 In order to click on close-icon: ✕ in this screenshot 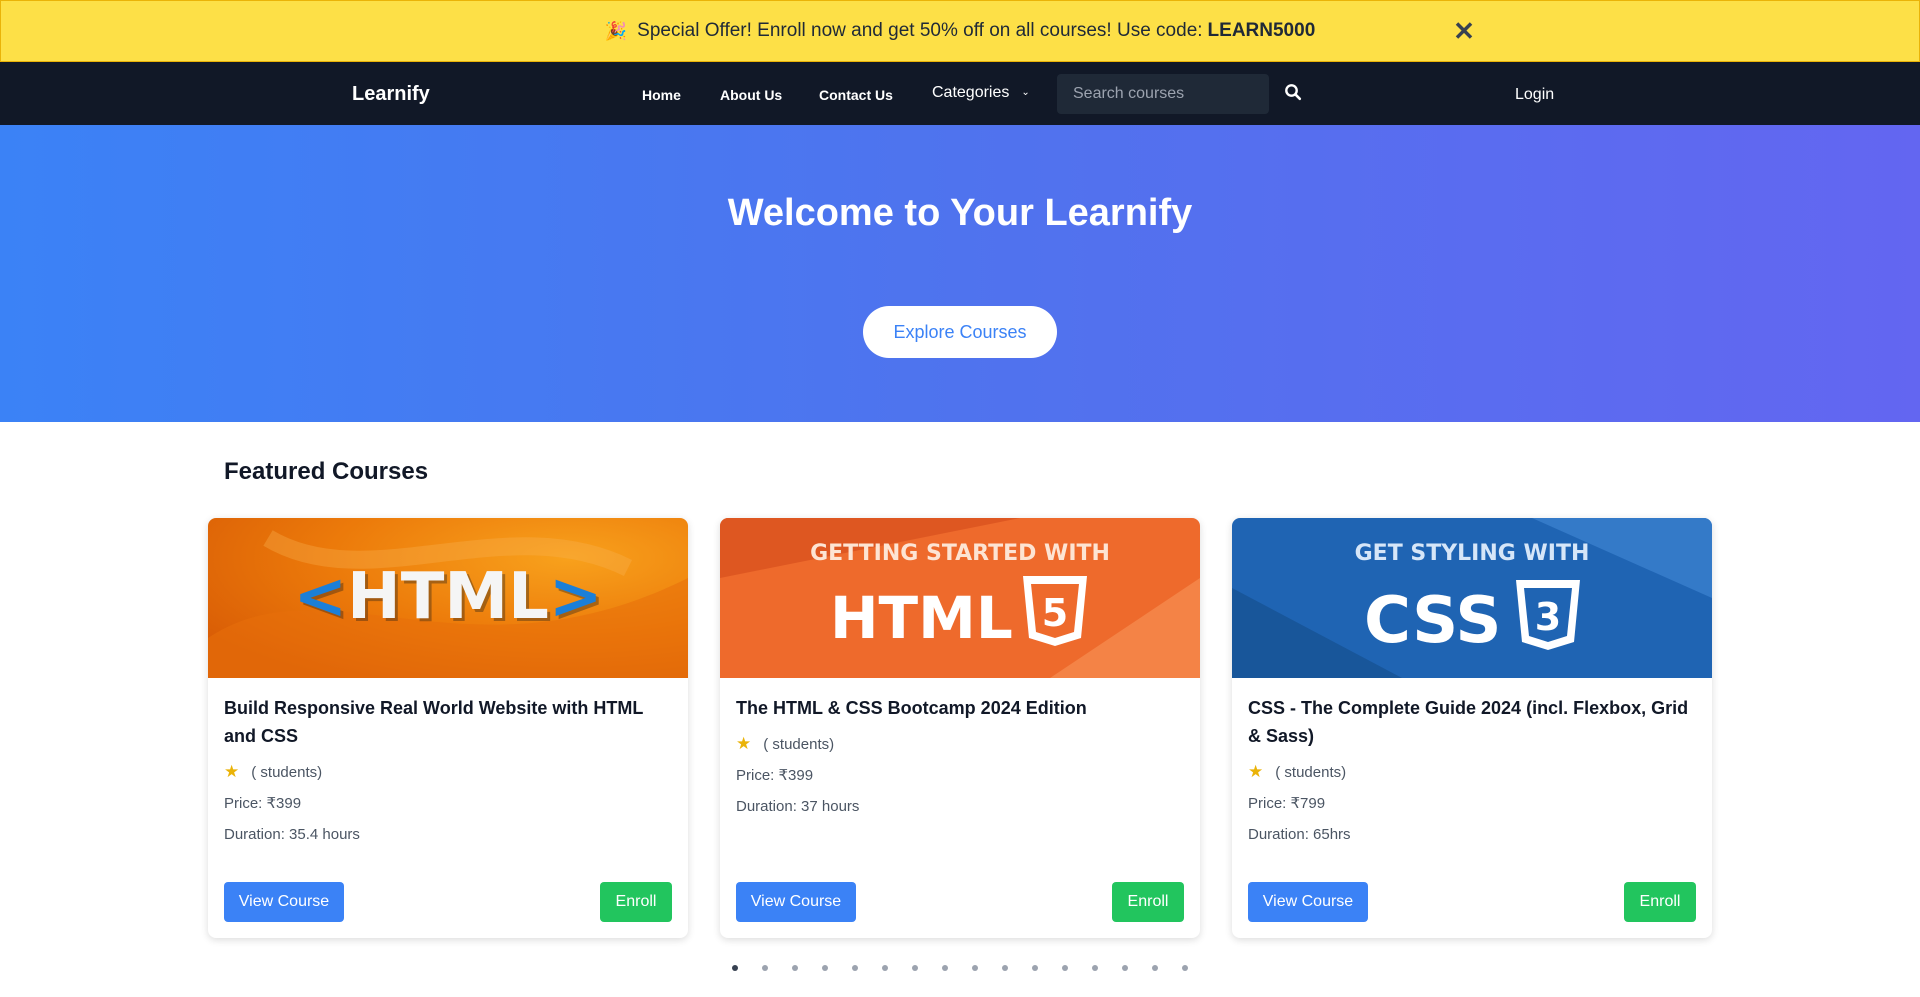, I will do `click(1464, 31)`.